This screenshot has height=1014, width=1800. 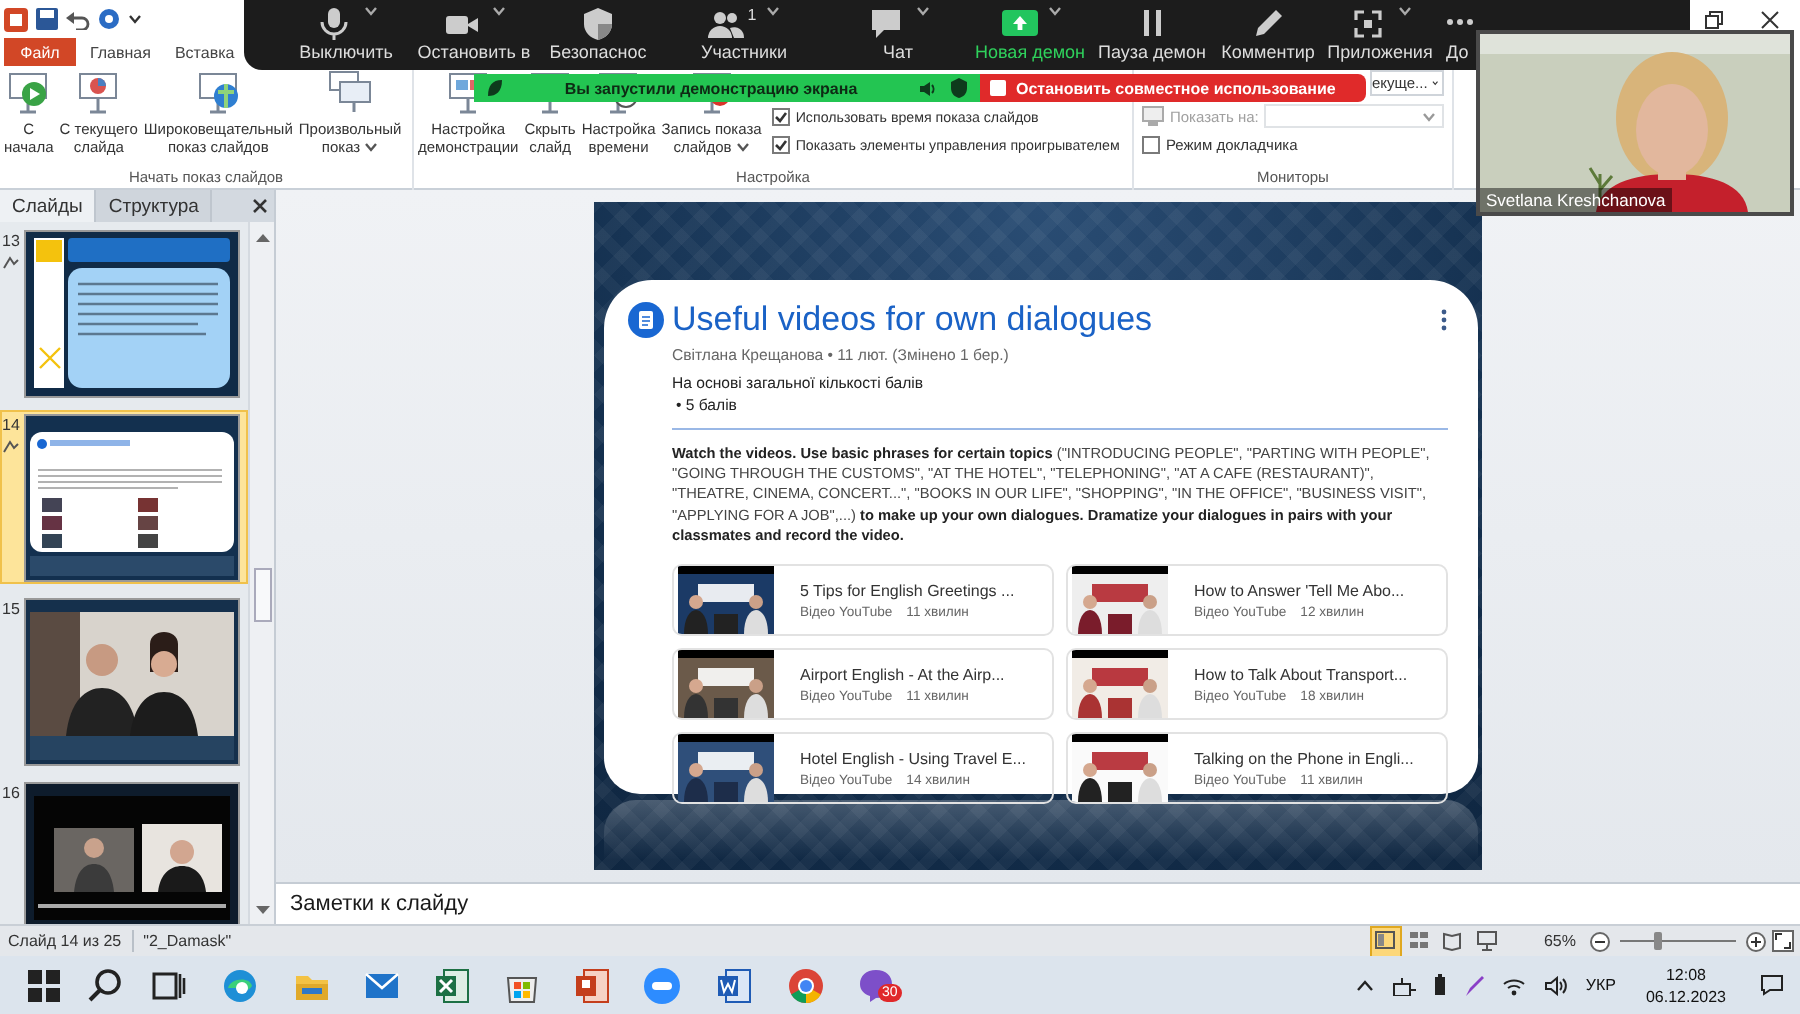 What do you see at coordinates (262, 595) in the screenshot?
I see `scrollbar-thumb` at bounding box center [262, 595].